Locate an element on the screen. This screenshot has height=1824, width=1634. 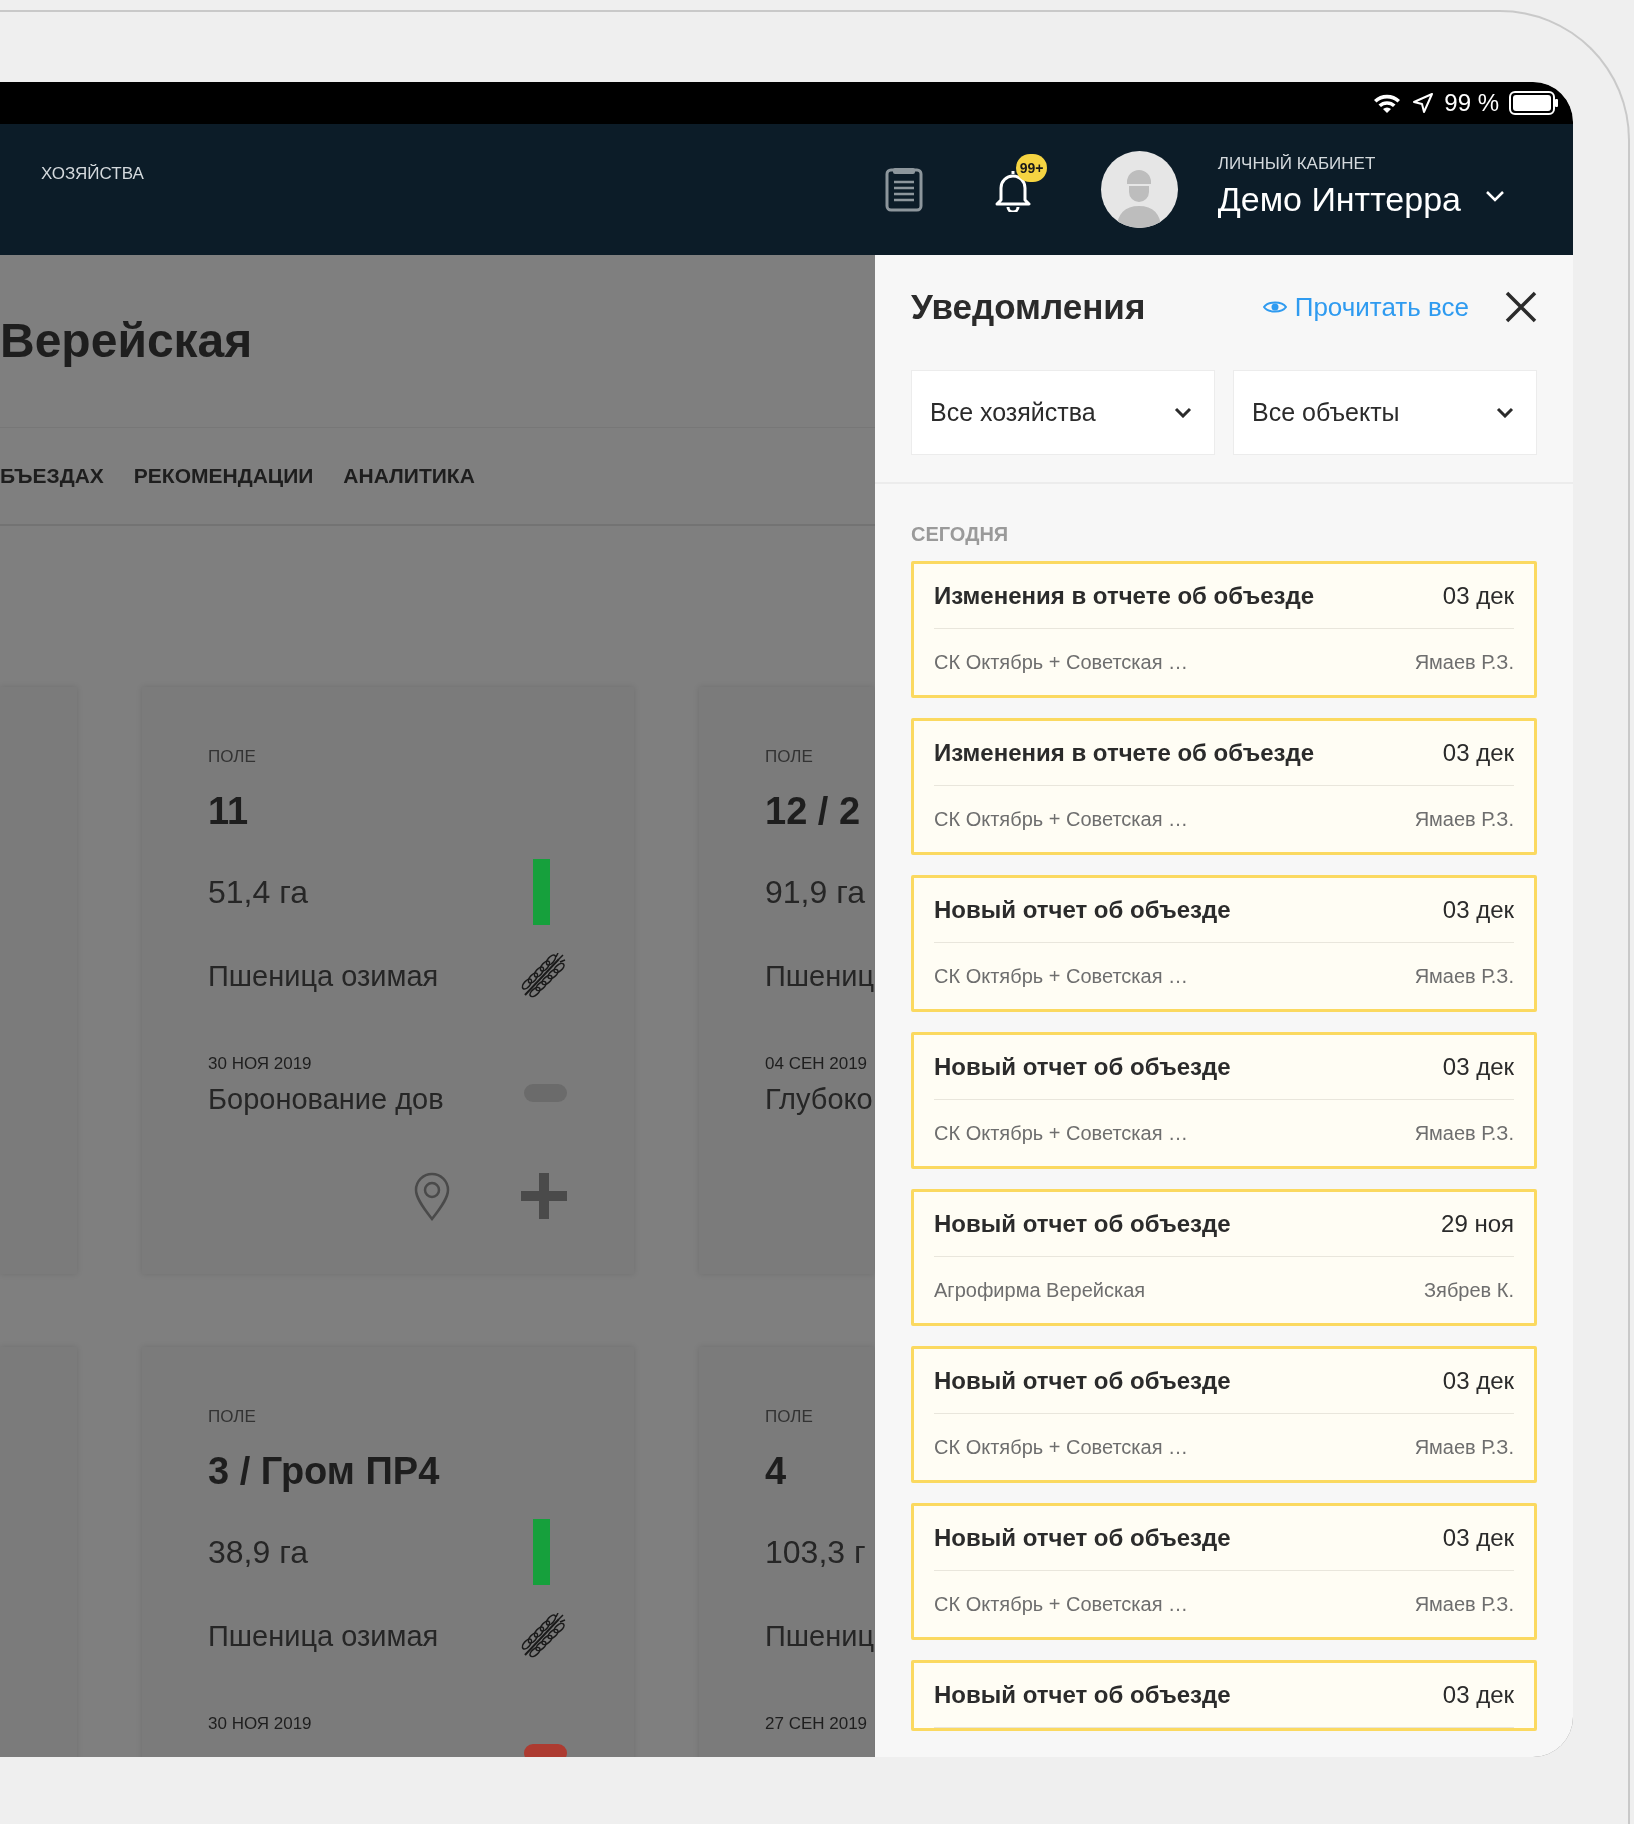
report-icon is located at coordinates (903, 189).